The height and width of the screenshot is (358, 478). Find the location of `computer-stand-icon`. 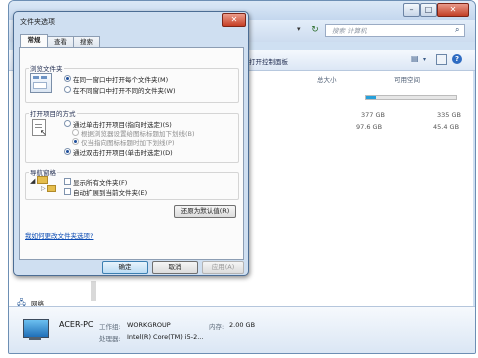

computer-stand-icon is located at coordinates (35, 338).